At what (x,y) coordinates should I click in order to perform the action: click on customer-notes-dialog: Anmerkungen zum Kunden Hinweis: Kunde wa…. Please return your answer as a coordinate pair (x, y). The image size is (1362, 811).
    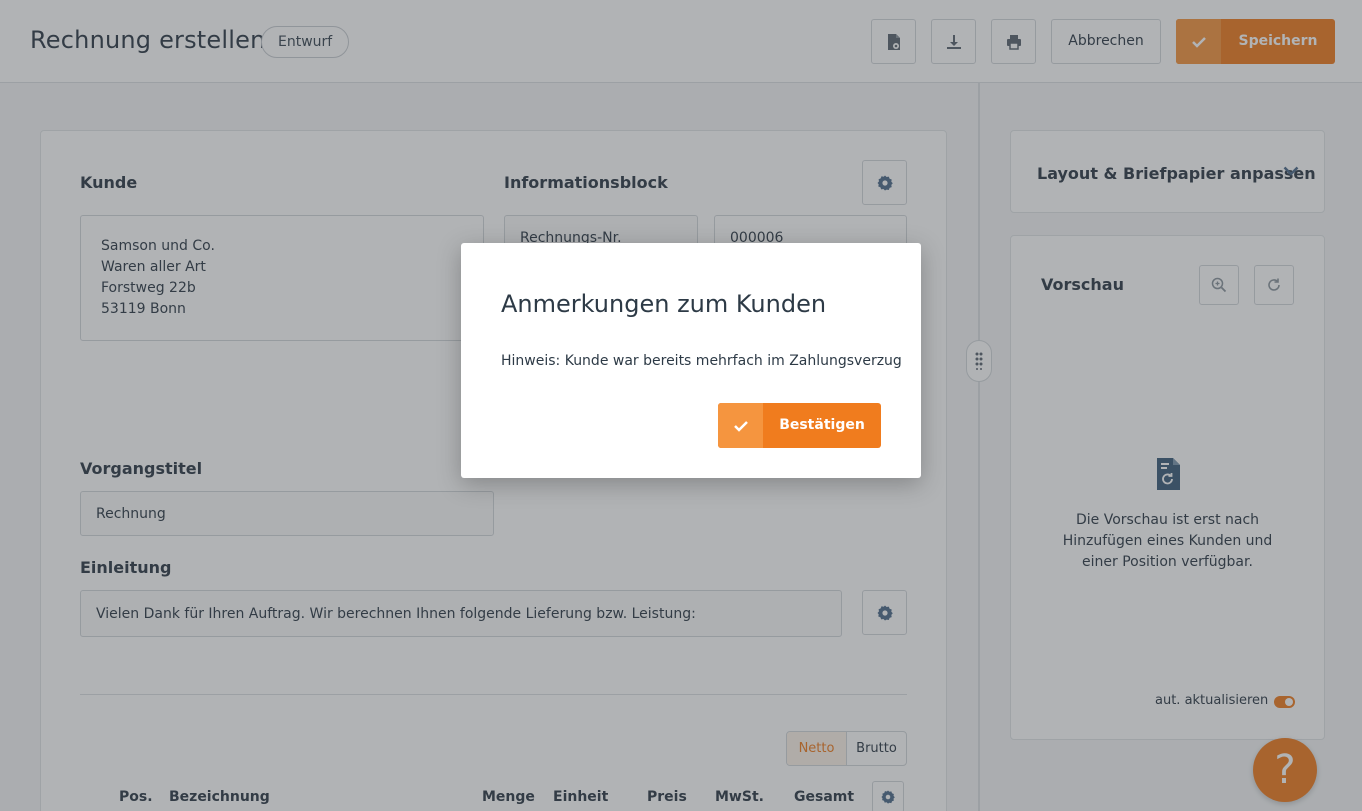
    Looking at the image, I should click on (691, 360).